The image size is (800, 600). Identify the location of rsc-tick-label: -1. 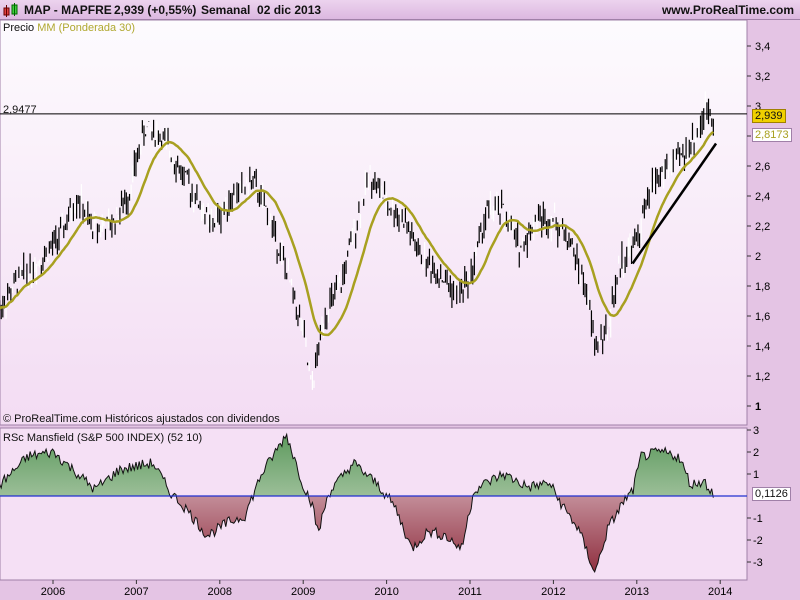
(758, 519).